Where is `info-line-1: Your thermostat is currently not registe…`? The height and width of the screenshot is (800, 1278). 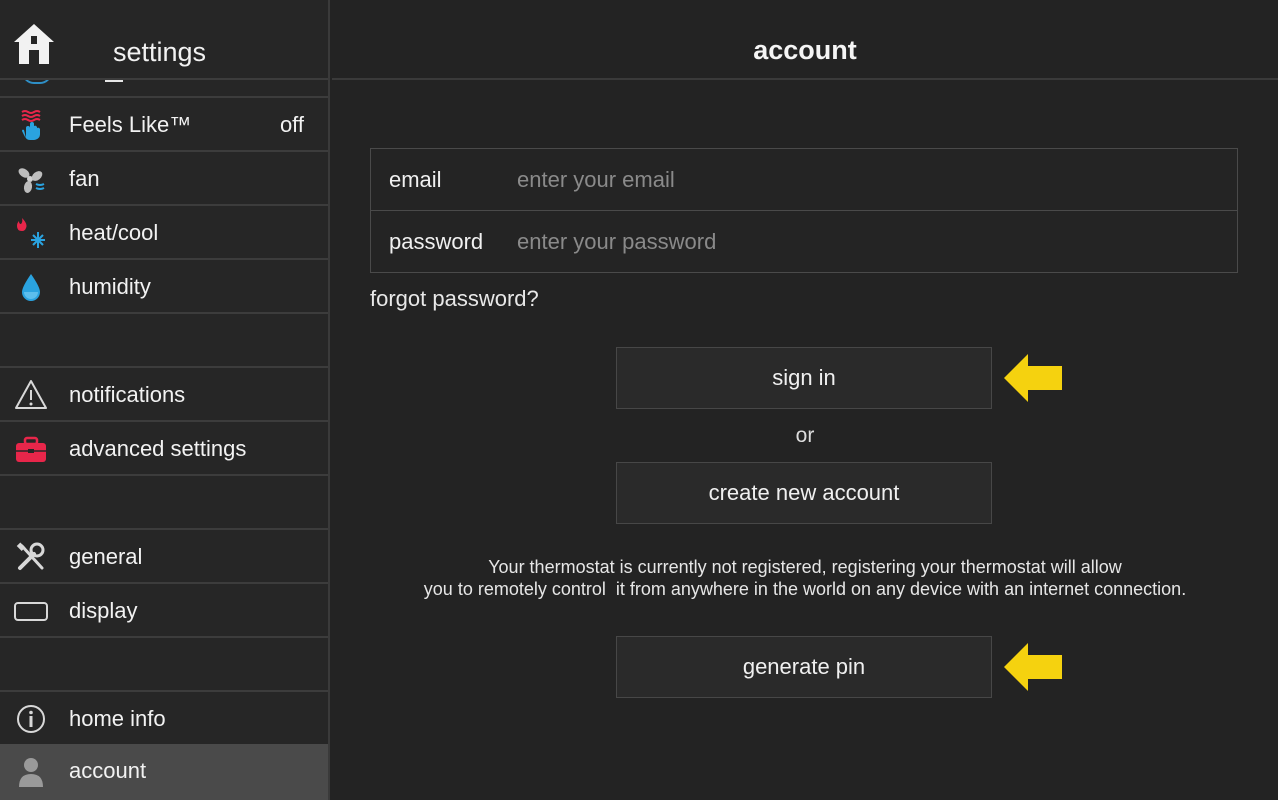 info-line-1: Your thermostat is currently not registe… is located at coordinates (805, 567).